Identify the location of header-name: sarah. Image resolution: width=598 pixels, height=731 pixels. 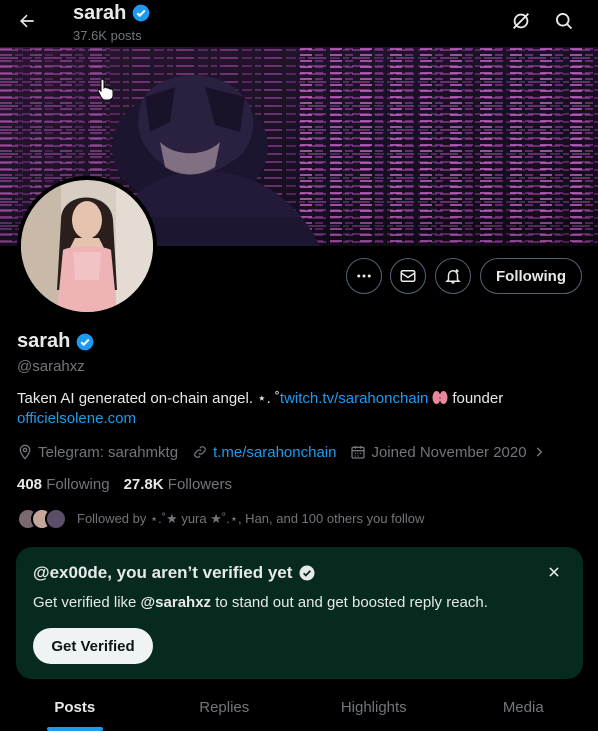
(100, 13).